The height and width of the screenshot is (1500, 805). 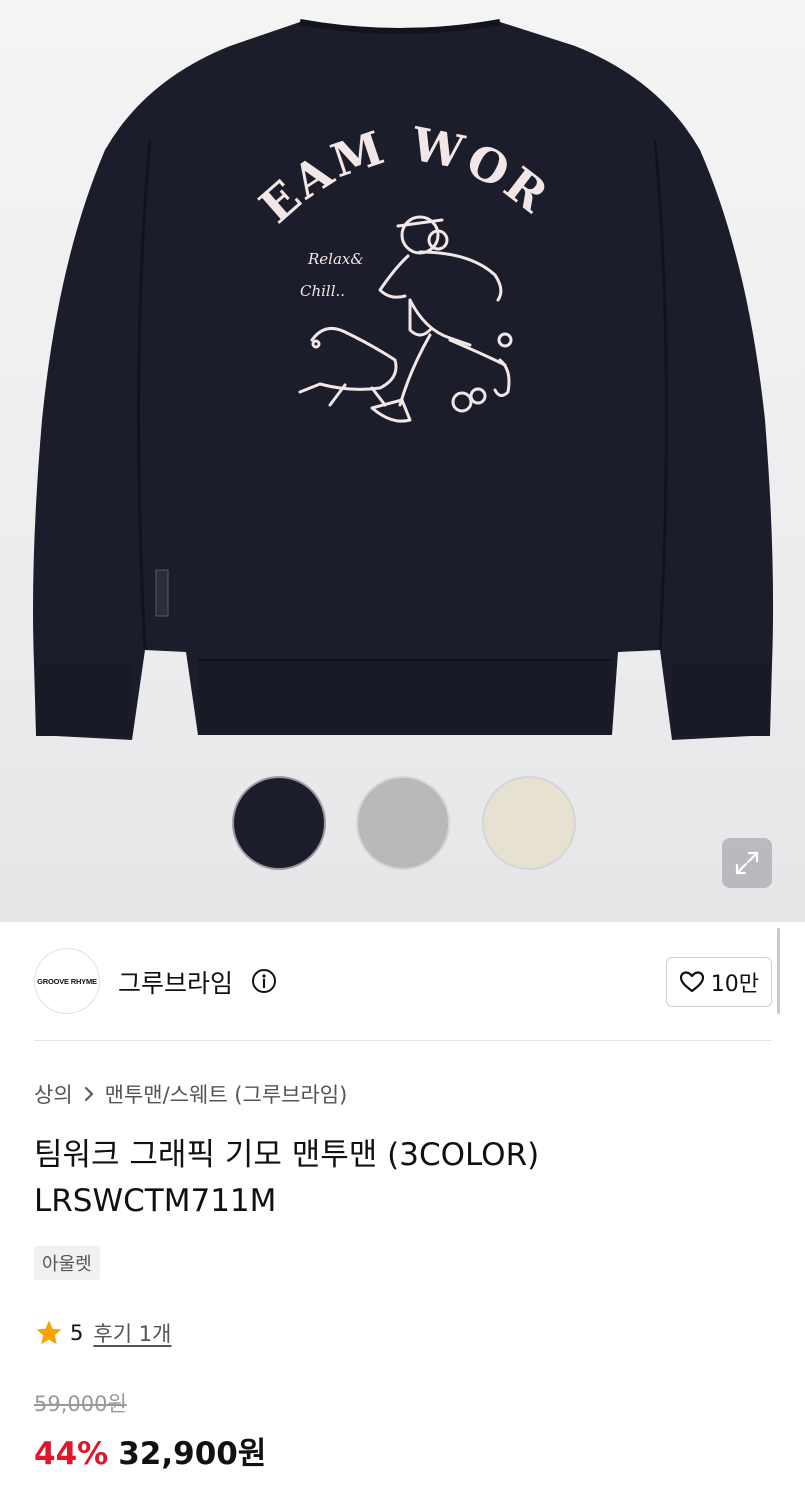 What do you see at coordinates (778, 971) in the screenshot?
I see `scrollbar-thumb` at bounding box center [778, 971].